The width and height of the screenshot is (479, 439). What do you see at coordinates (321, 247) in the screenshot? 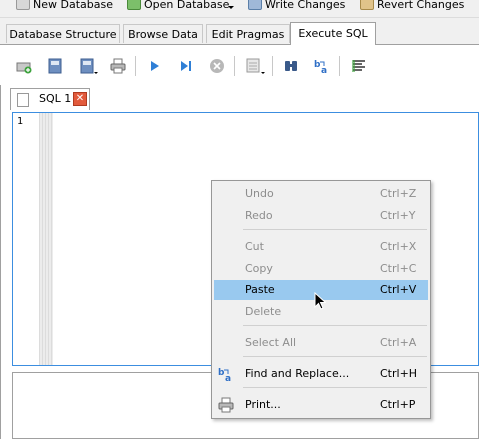
I see `menu-item-cut: Cut Ctrl+X` at bounding box center [321, 247].